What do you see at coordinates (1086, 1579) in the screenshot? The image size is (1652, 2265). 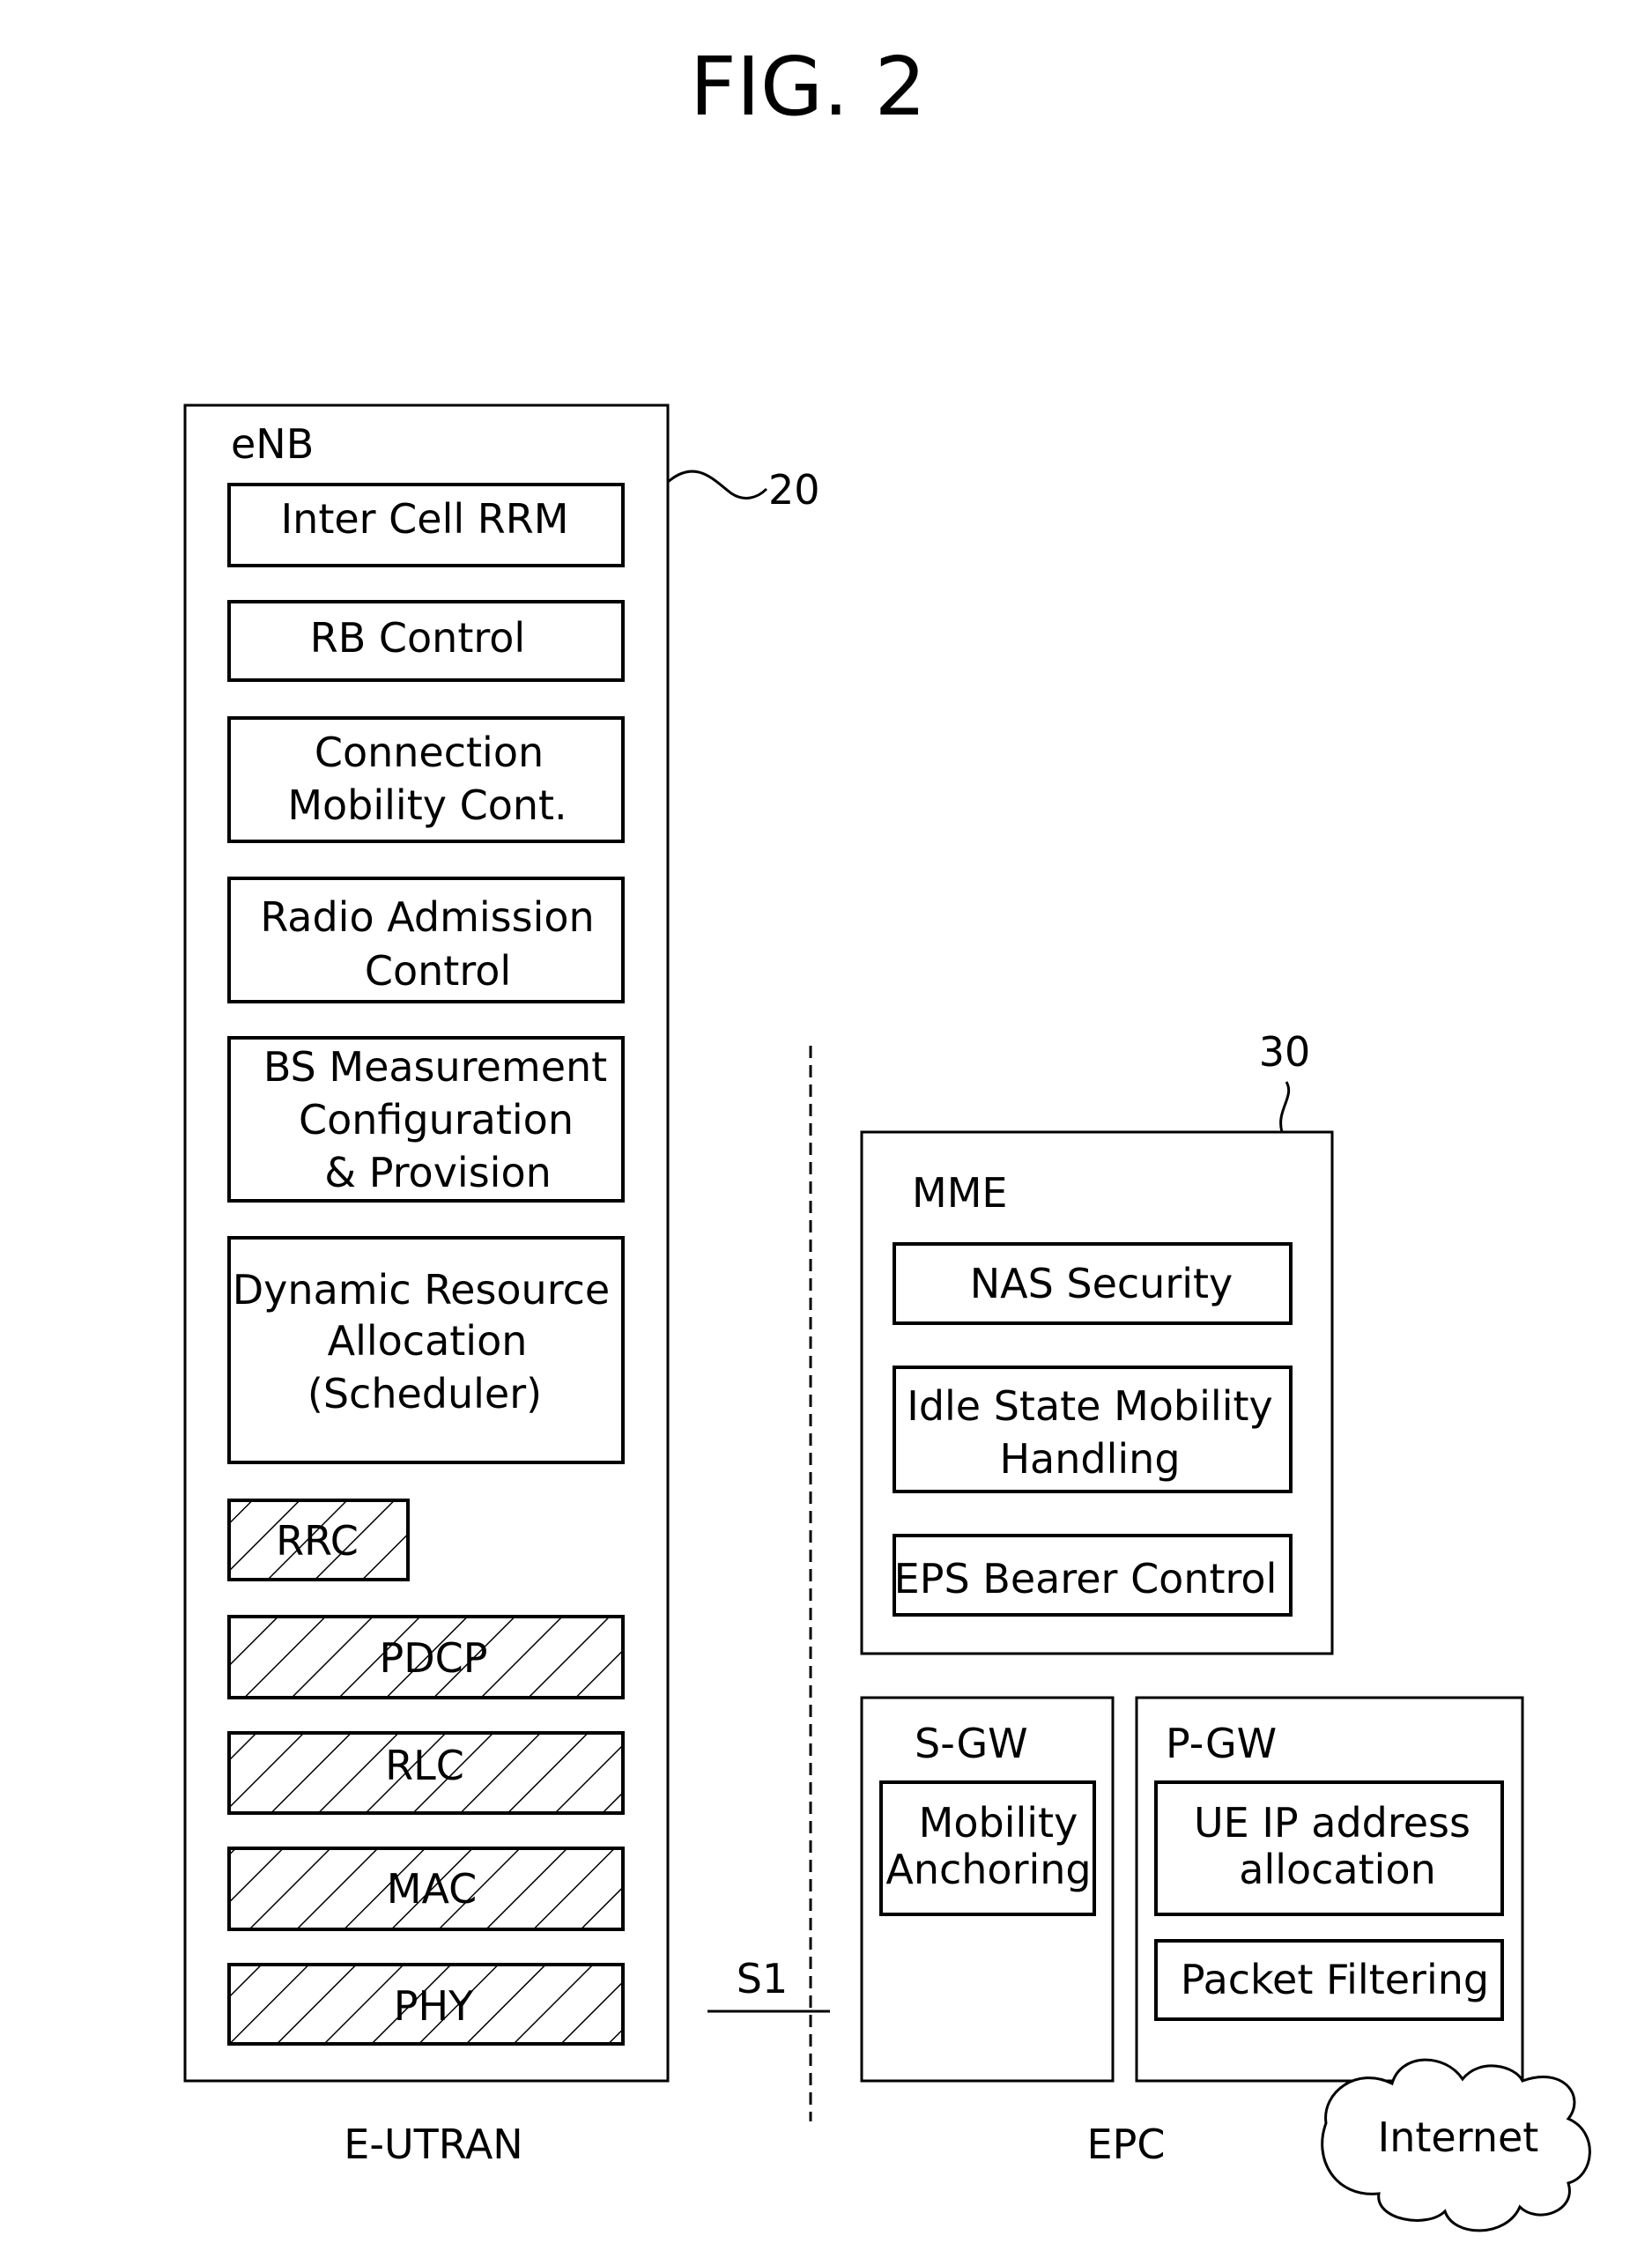 I see `function-label: EPS Bearer Control` at bounding box center [1086, 1579].